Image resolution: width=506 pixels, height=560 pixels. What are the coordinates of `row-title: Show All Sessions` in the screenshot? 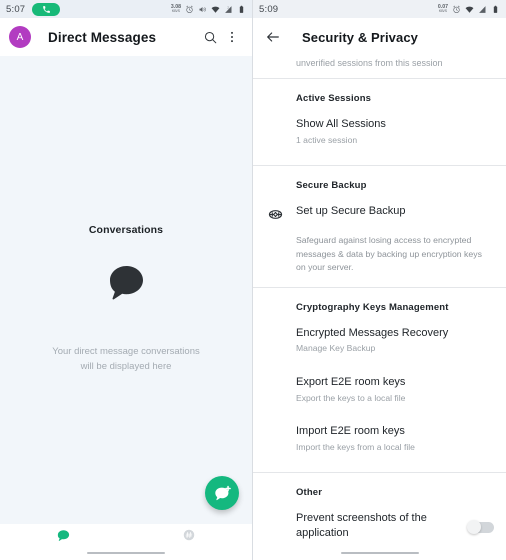 It's located at (341, 124).